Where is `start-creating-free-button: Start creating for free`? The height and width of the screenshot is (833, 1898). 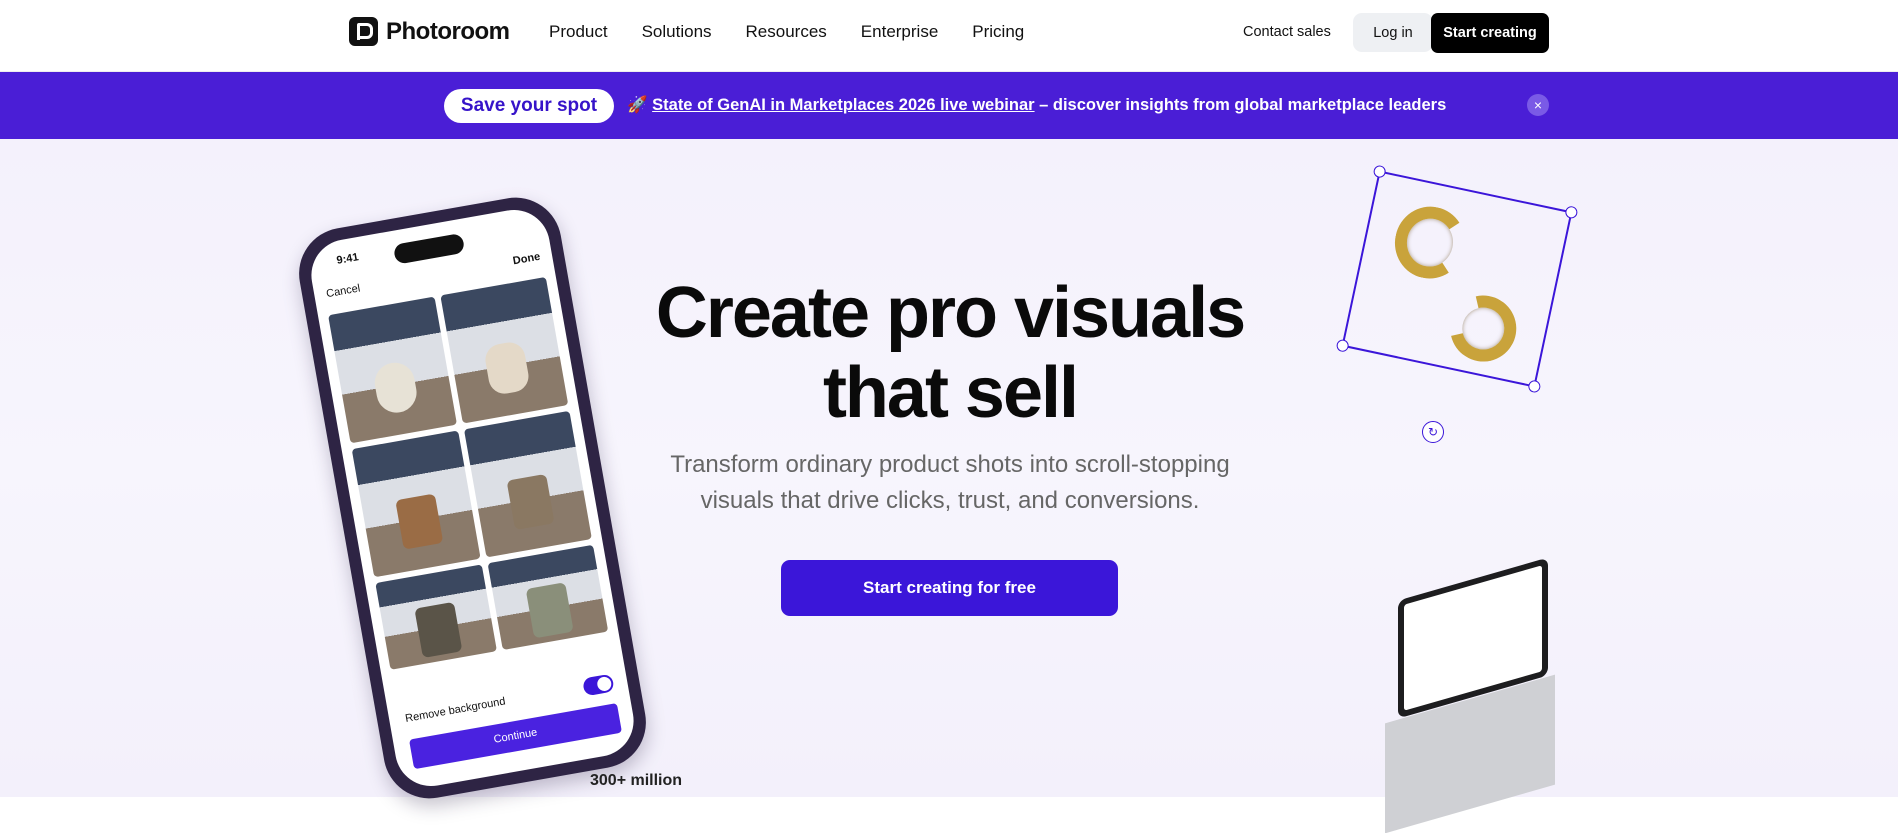
start-creating-free-button: Start creating for free is located at coordinates (949, 588).